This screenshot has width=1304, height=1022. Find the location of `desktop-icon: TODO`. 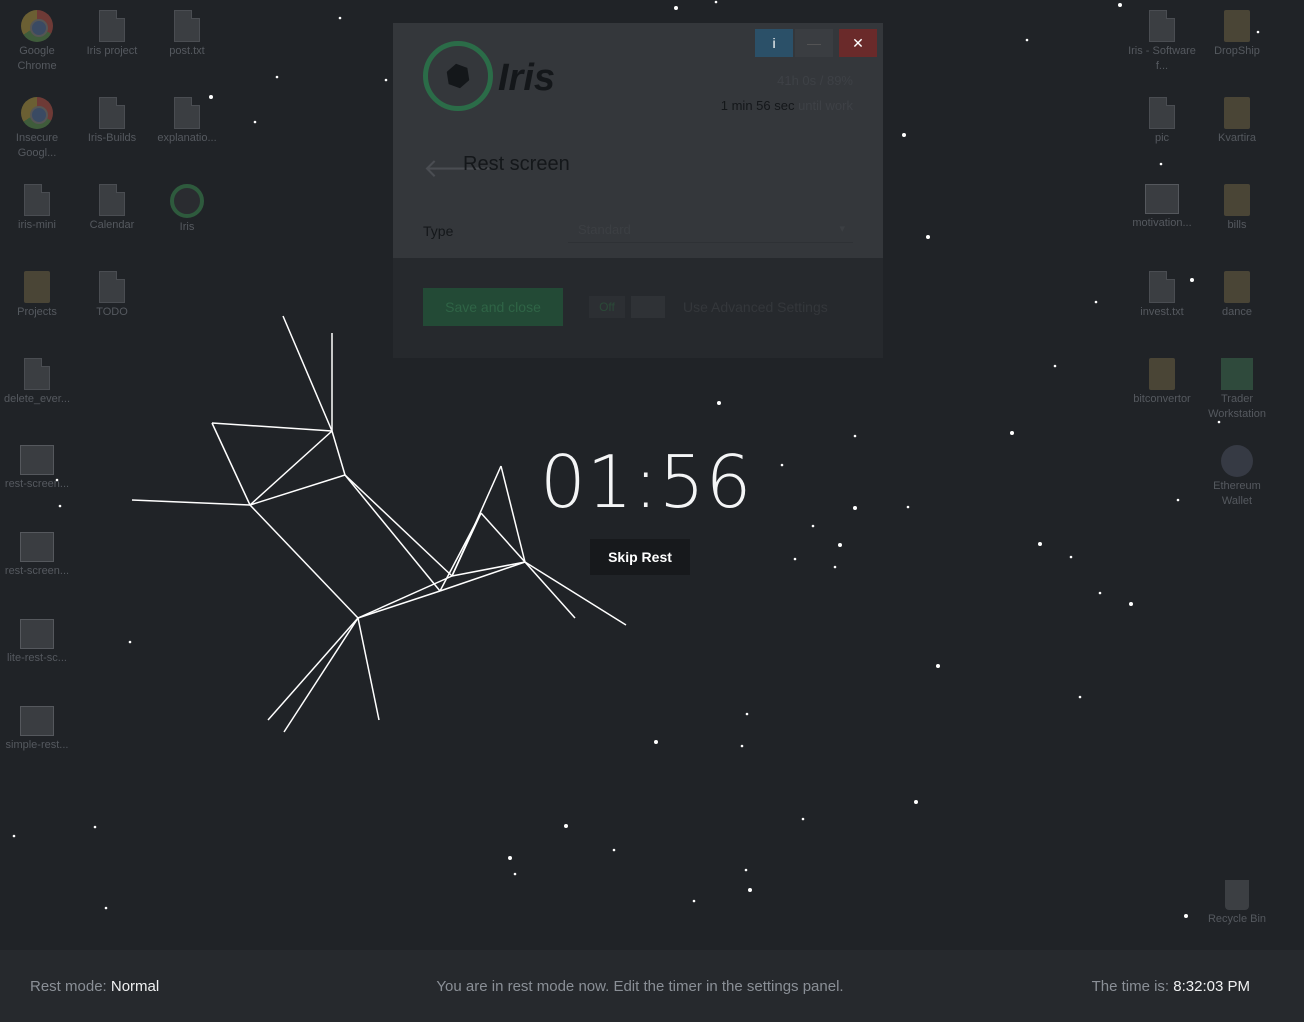

desktop-icon: TODO is located at coordinates (112, 295).